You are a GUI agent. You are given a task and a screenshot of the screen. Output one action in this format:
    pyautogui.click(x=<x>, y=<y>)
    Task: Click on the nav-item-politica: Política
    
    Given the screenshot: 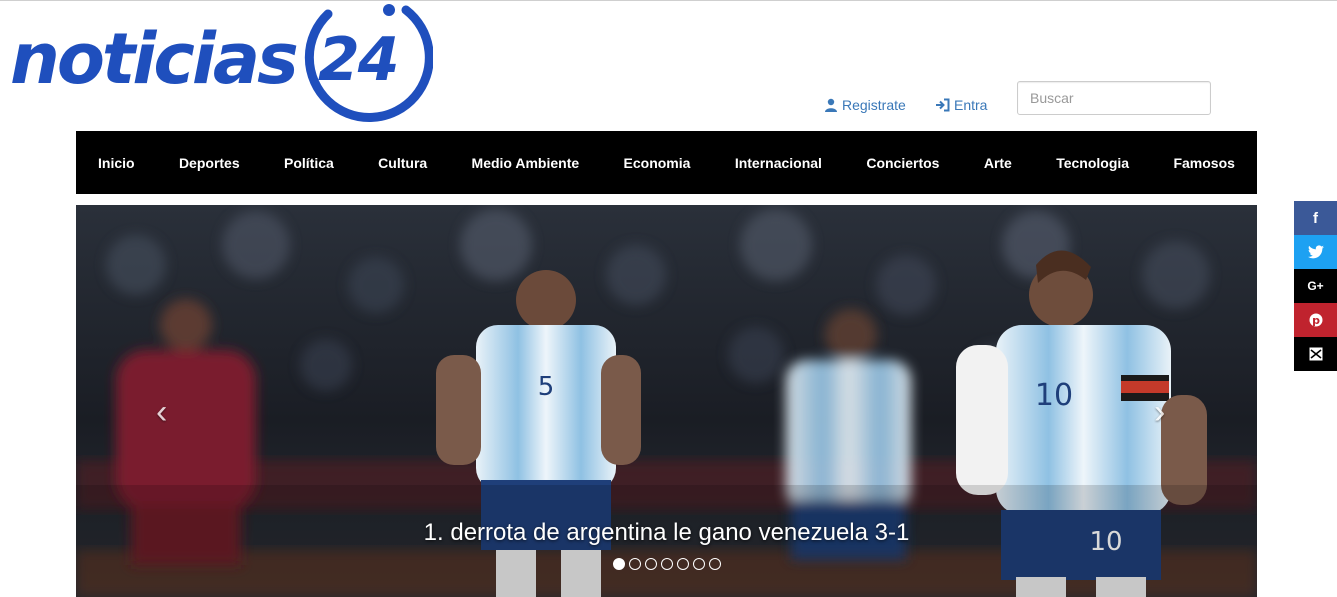 What is the action you would take?
    pyautogui.click(x=309, y=163)
    